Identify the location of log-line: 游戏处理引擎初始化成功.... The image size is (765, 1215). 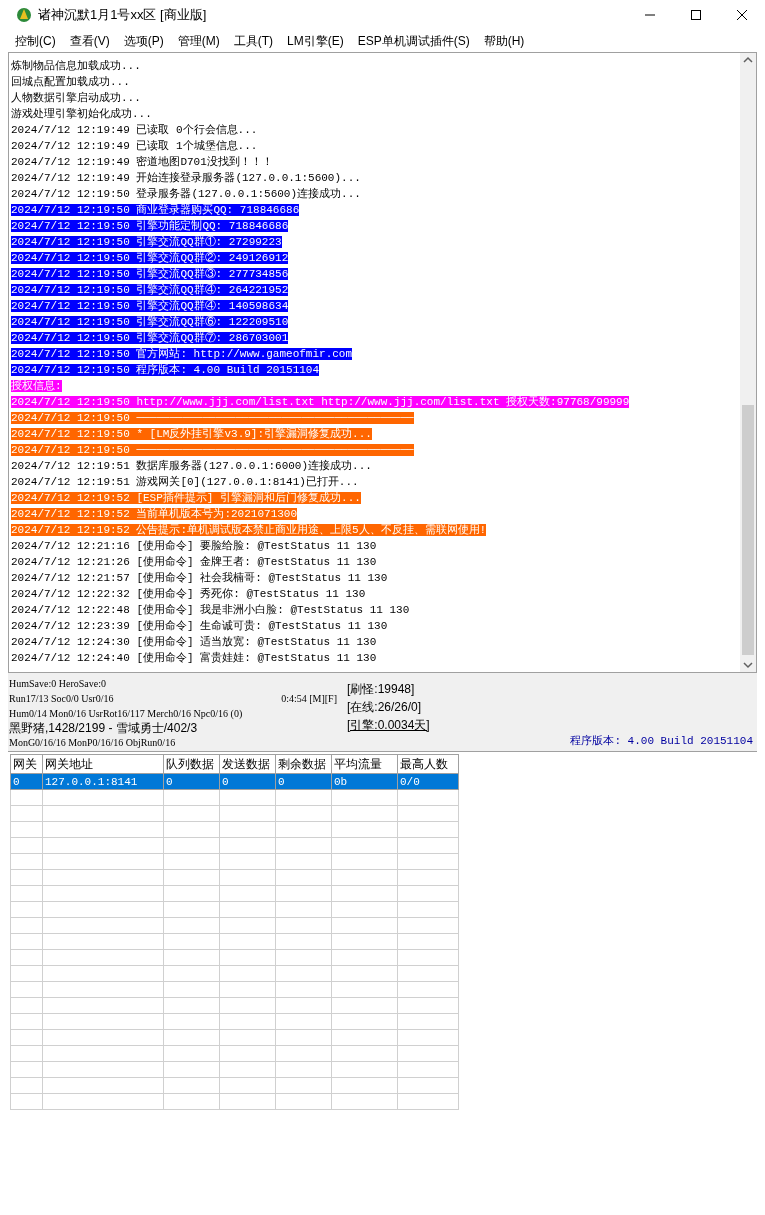
(81, 114).